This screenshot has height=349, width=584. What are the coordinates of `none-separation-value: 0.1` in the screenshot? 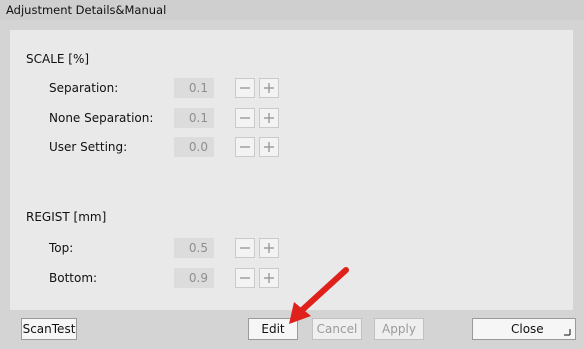 It's located at (194, 118).